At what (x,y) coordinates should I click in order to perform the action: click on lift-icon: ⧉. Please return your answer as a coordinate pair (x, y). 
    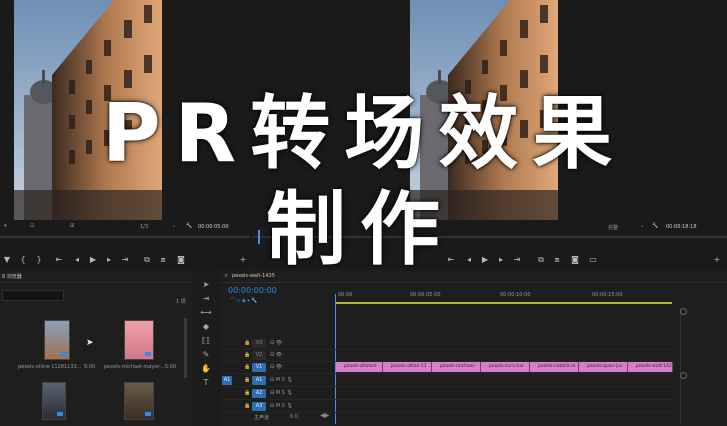
    Looking at the image, I should click on (541, 260).